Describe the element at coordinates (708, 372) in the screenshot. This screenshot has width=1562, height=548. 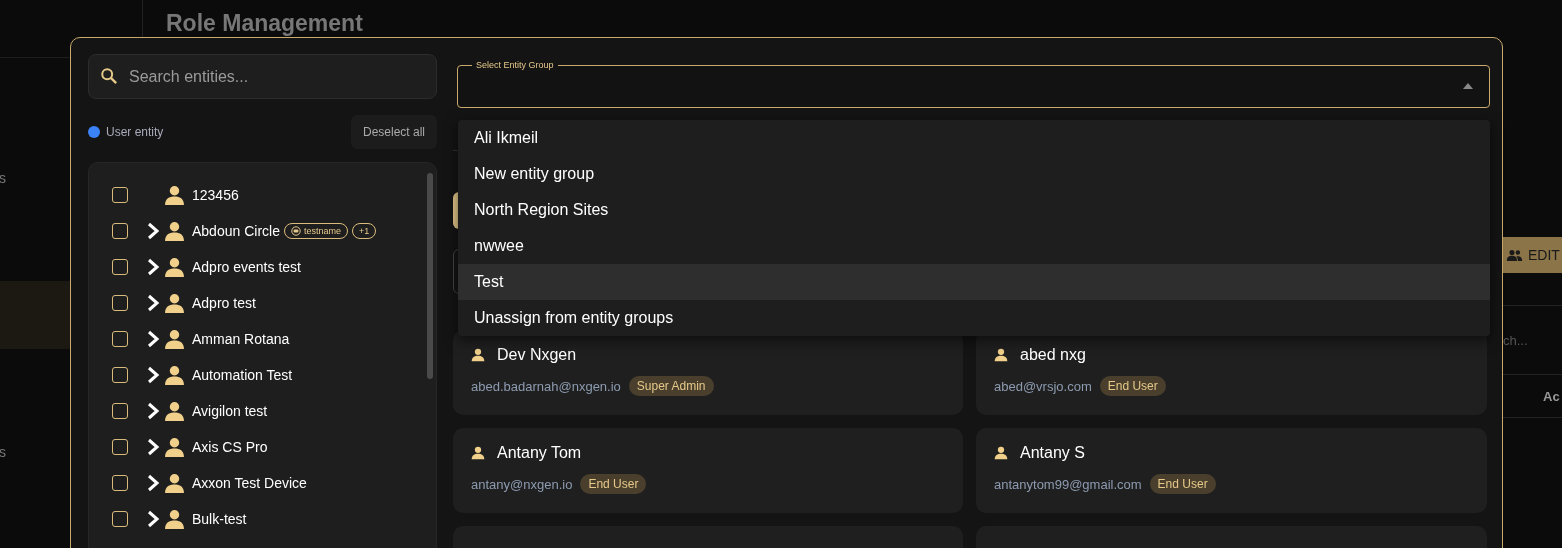
I see `user-card: Dev Nxgen abed.badarnah@nxgen.io Super Admin` at that location.